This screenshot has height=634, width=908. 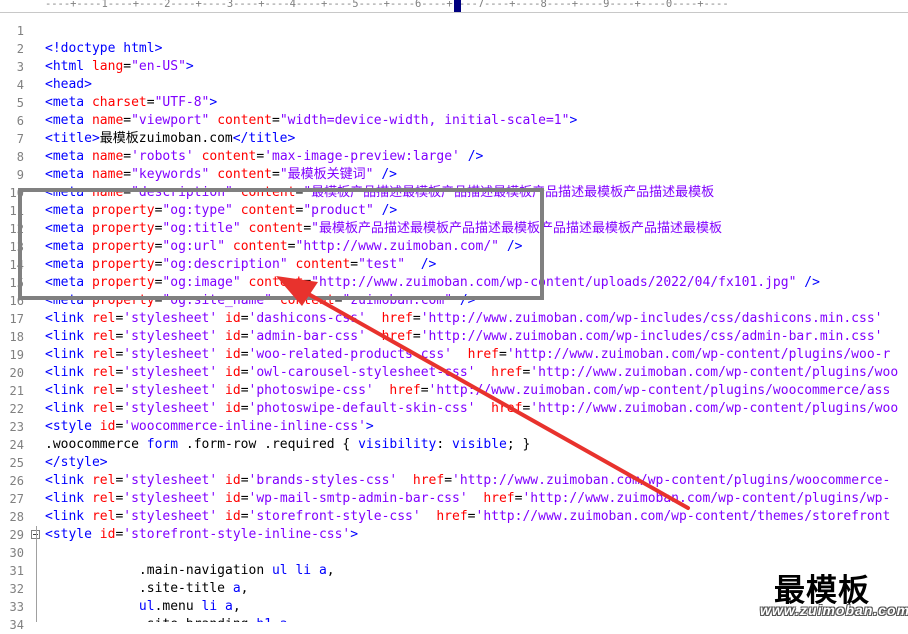 I want to click on code-line: <html lang="en-US">, so click(x=119, y=67).